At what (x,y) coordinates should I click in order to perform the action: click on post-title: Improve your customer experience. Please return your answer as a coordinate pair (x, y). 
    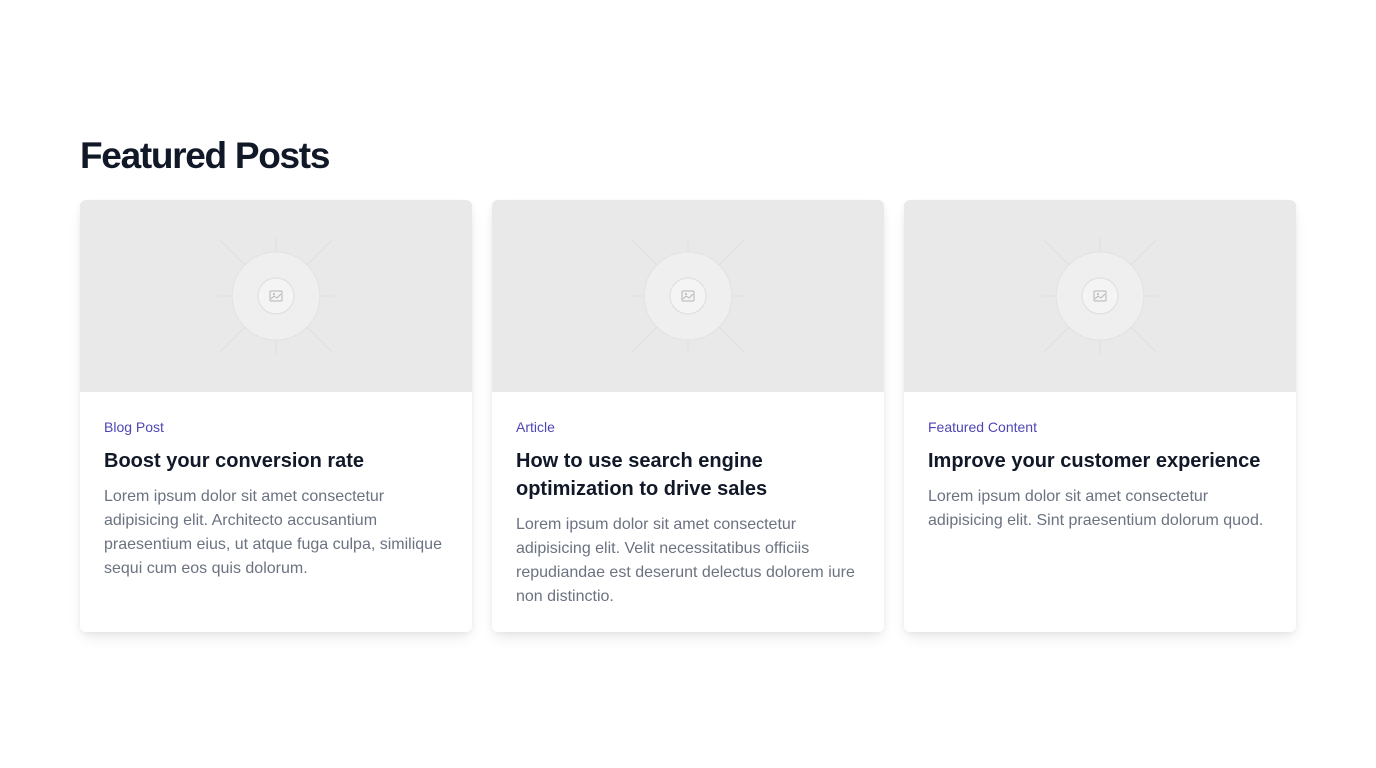
    Looking at the image, I should click on (1100, 461).